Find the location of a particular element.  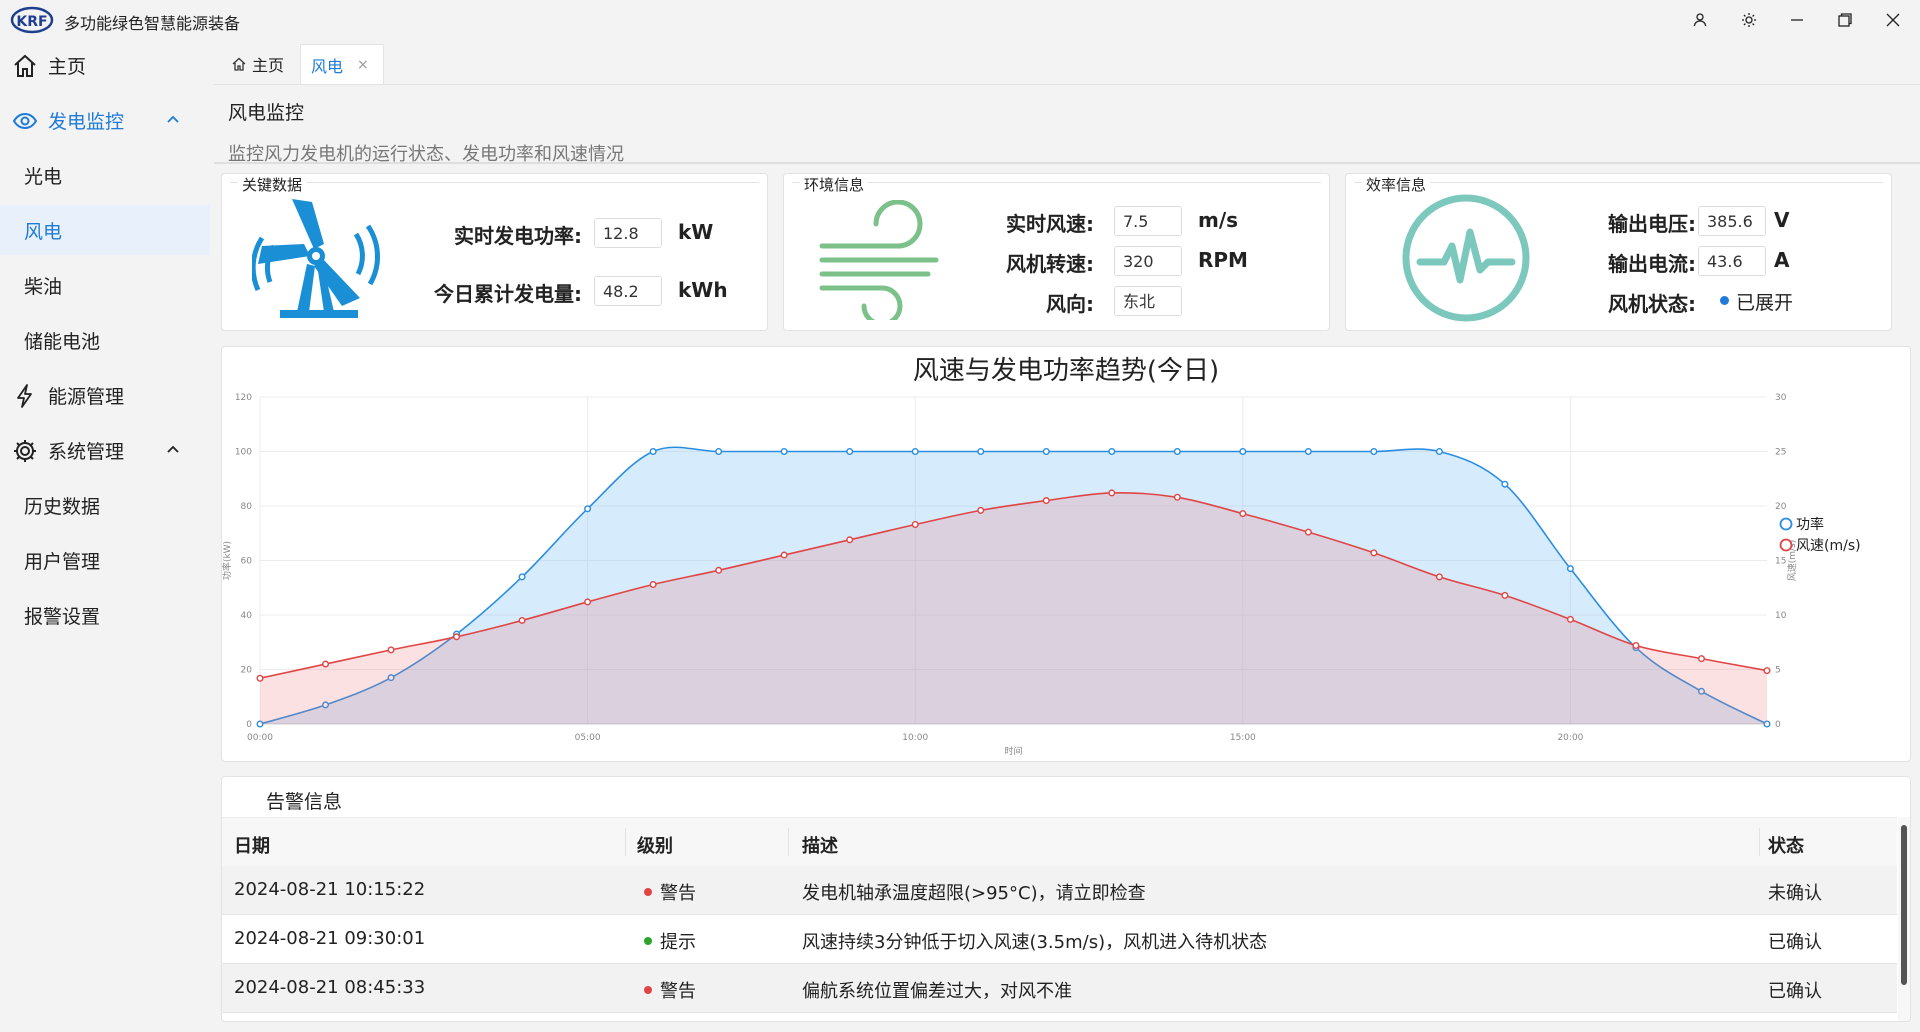

sidebar-item-solar: 光电 is located at coordinates (105, 175).